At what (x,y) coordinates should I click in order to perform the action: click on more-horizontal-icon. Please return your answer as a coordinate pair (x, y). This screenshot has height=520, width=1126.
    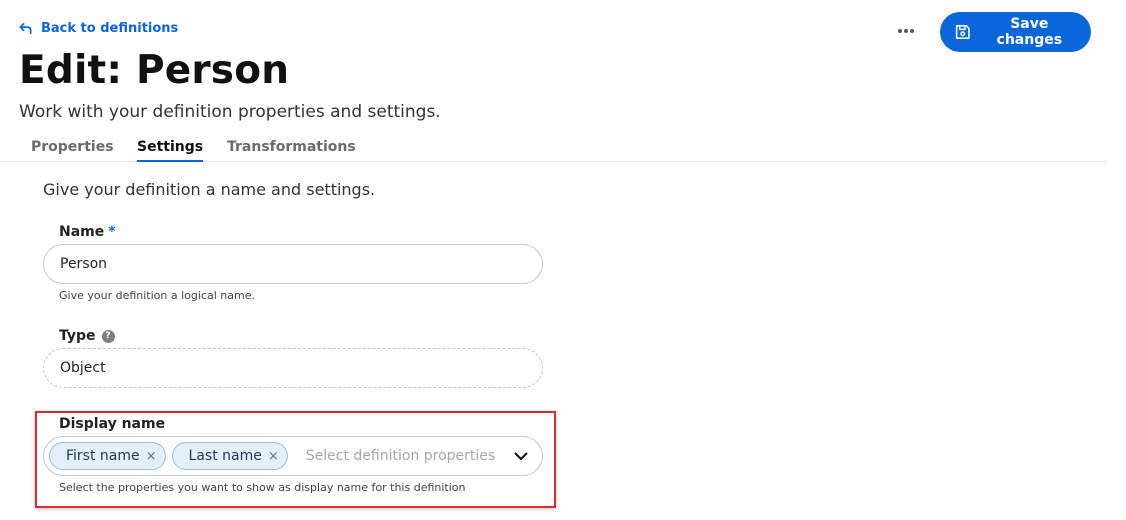
    Looking at the image, I should click on (906, 31).